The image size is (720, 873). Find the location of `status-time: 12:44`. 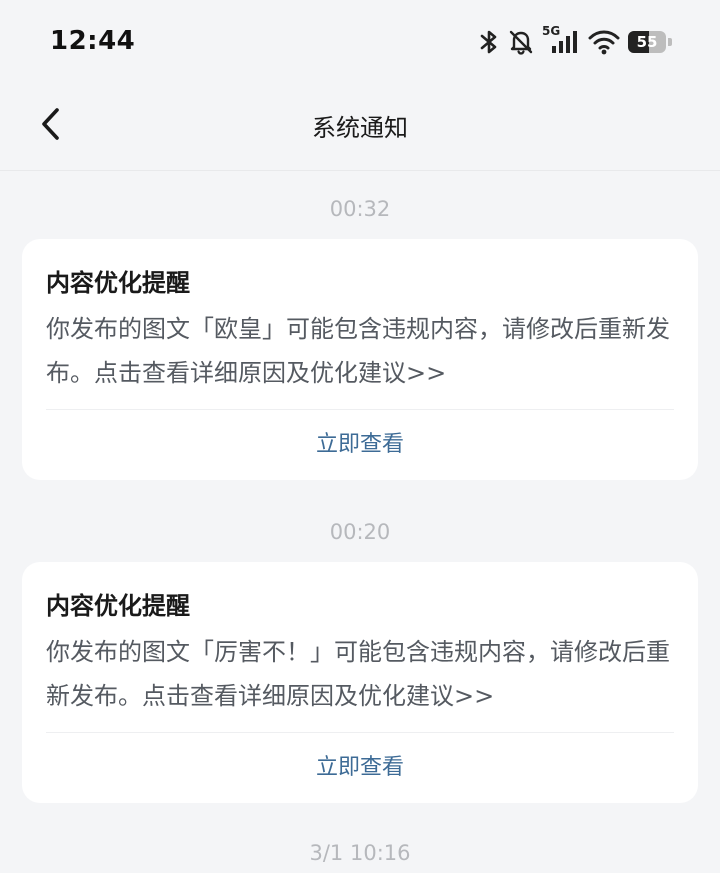

status-time: 12:44 is located at coordinates (93, 41).